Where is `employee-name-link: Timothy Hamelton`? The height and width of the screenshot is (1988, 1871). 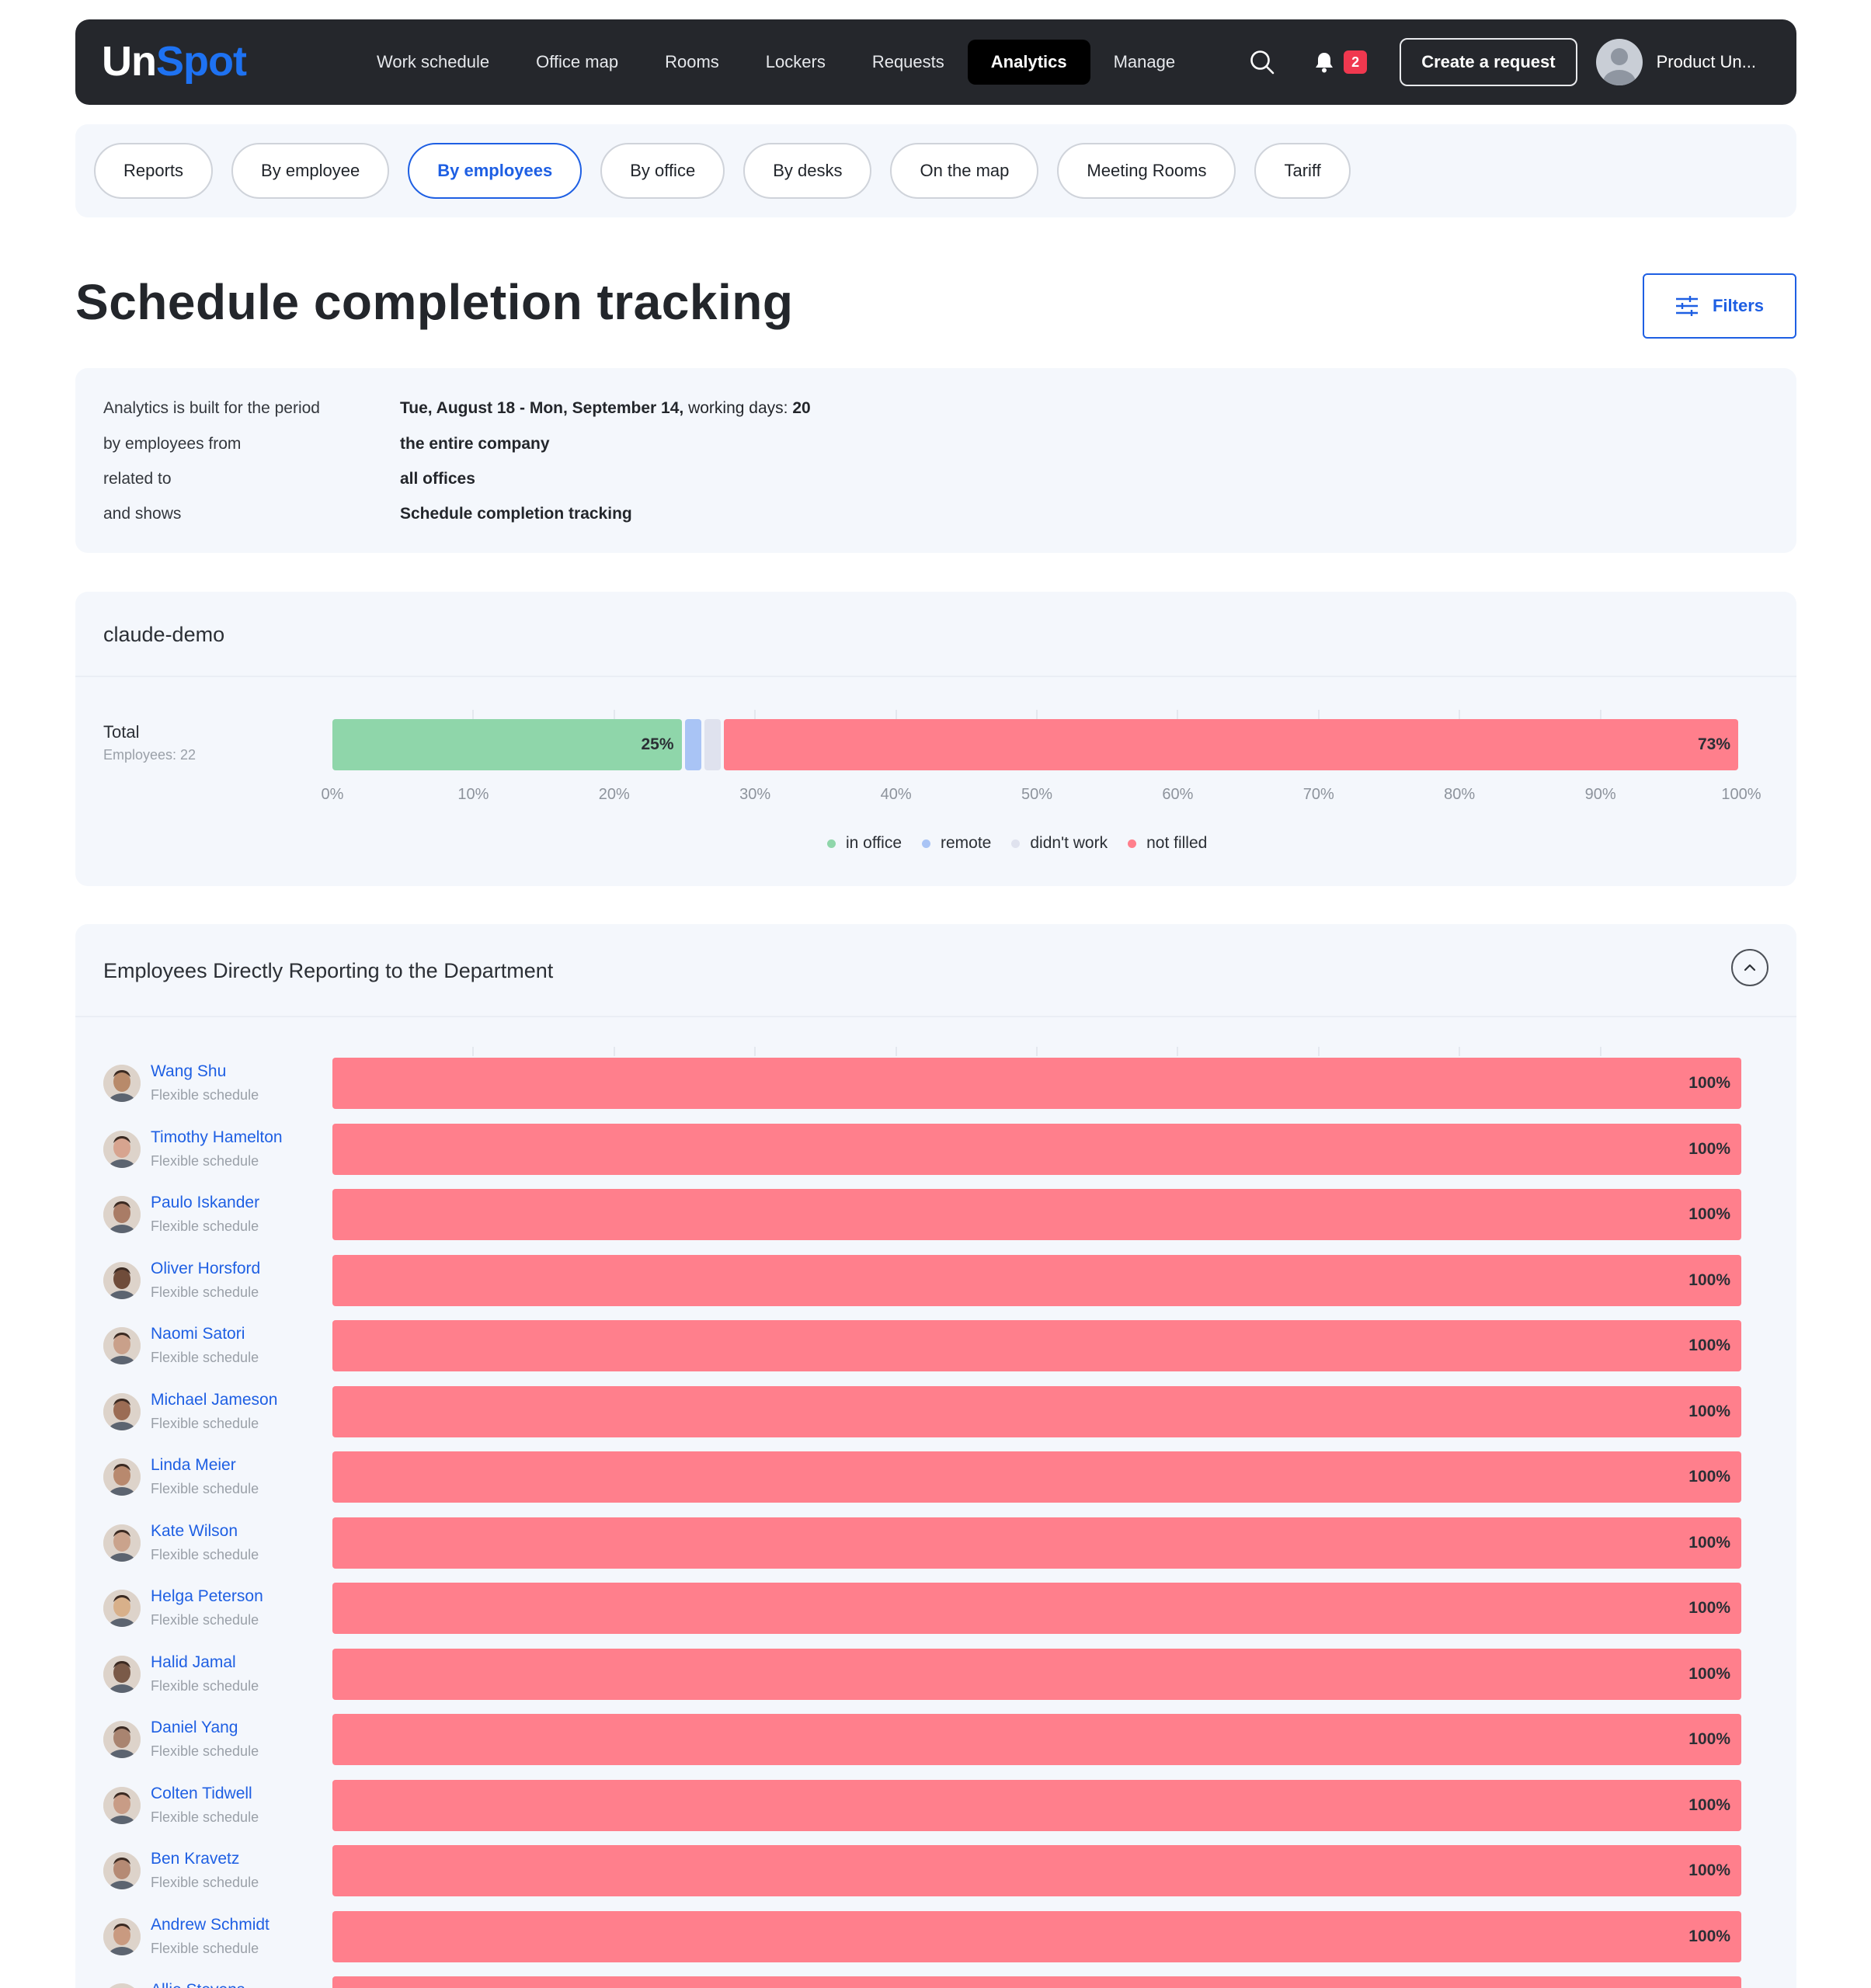 employee-name-link: Timothy Hamelton is located at coordinates (217, 1137).